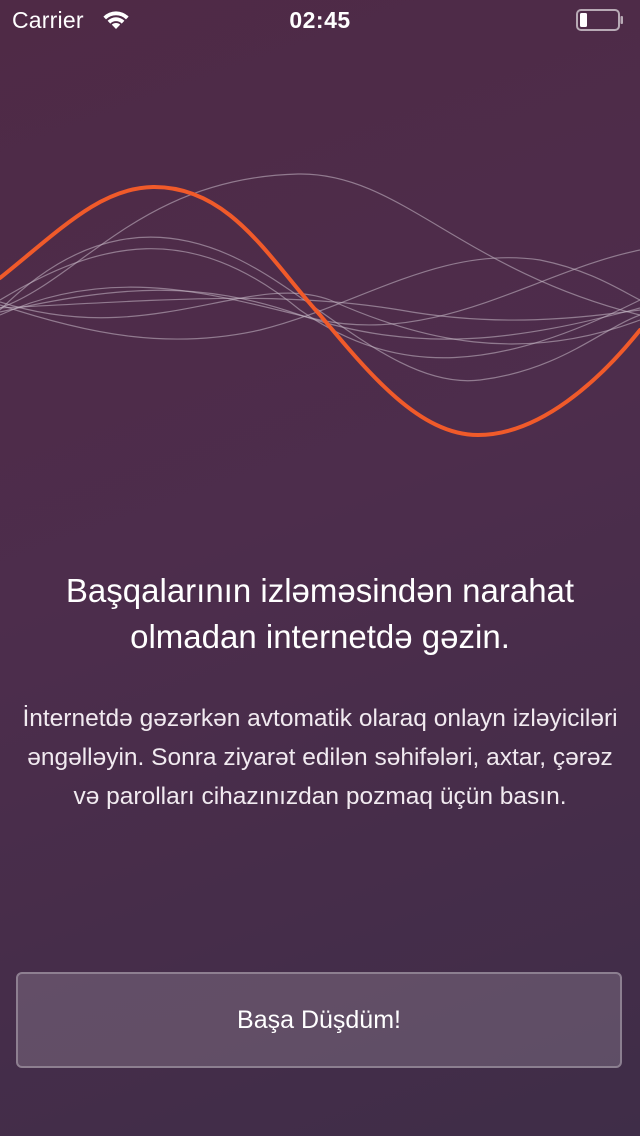  I want to click on status-bar: Carrier 02:45, so click(320, 20).